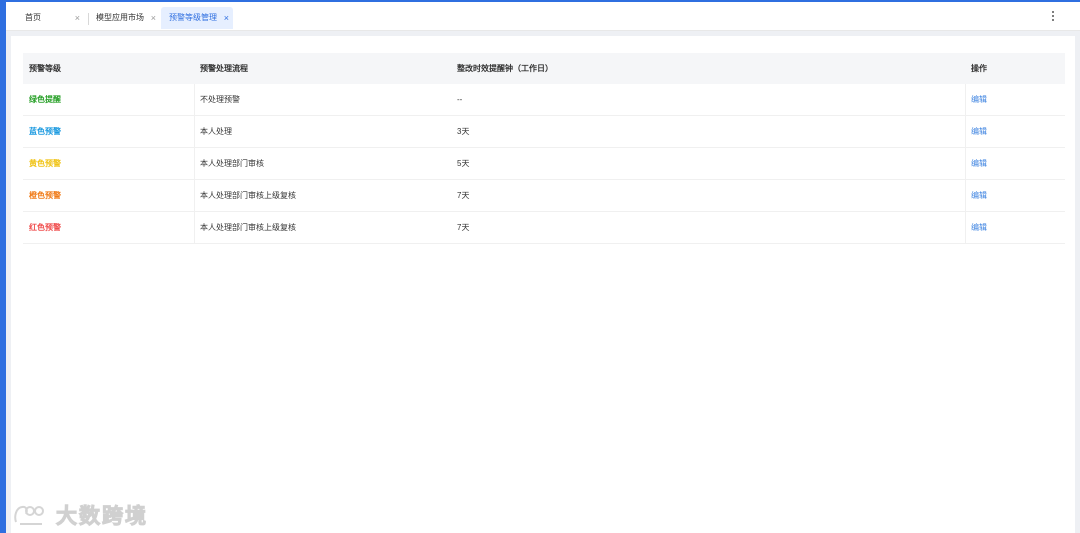 The height and width of the screenshot is (533, 1080). I want to click on warning-level-cell: 绿色提醒, so click(45, 99).